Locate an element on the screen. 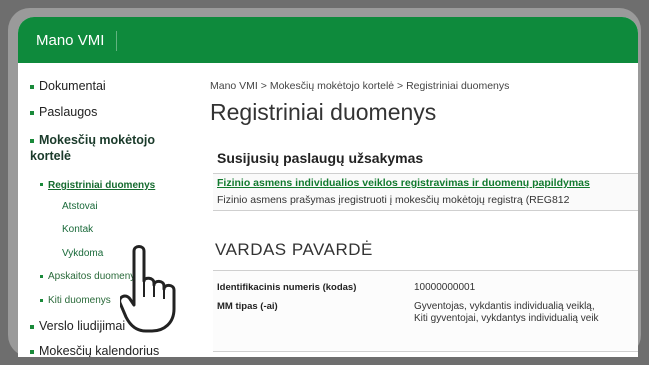  sidebar-item-vykdoma: Vykdoma is located at coordinates (82, 253).